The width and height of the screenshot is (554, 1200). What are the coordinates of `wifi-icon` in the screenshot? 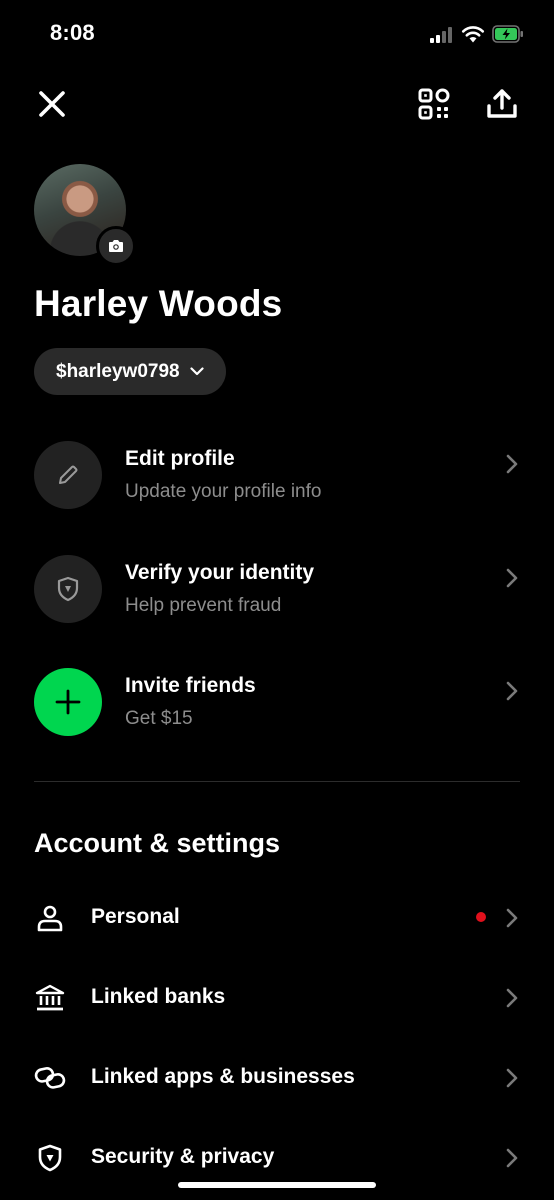 It's located at (473, 34).